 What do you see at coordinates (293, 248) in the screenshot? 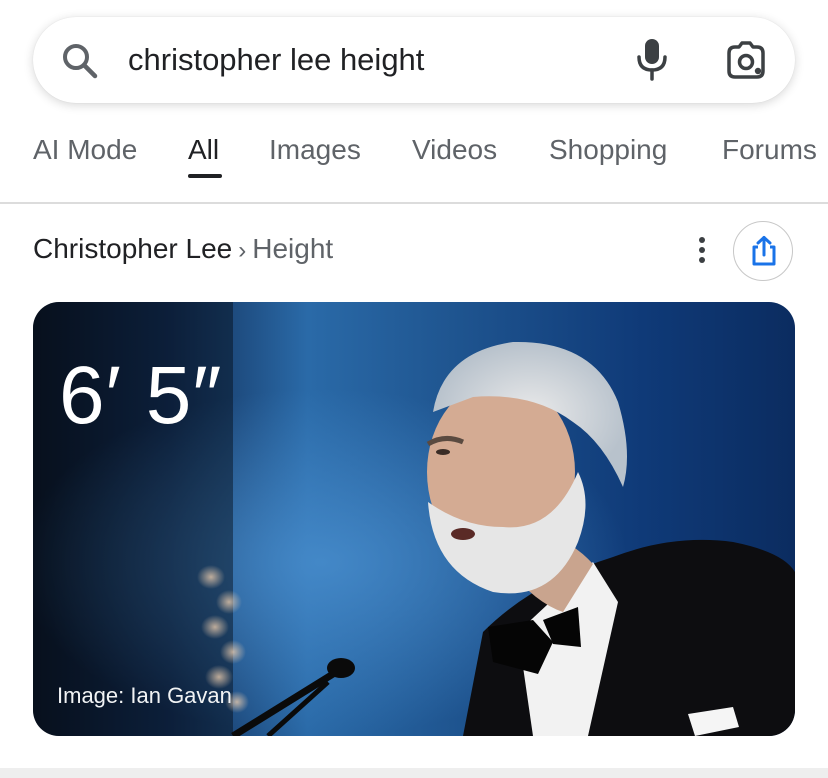
I see `breadcrumb-attribute: Height` at bounding box center [293, 248].